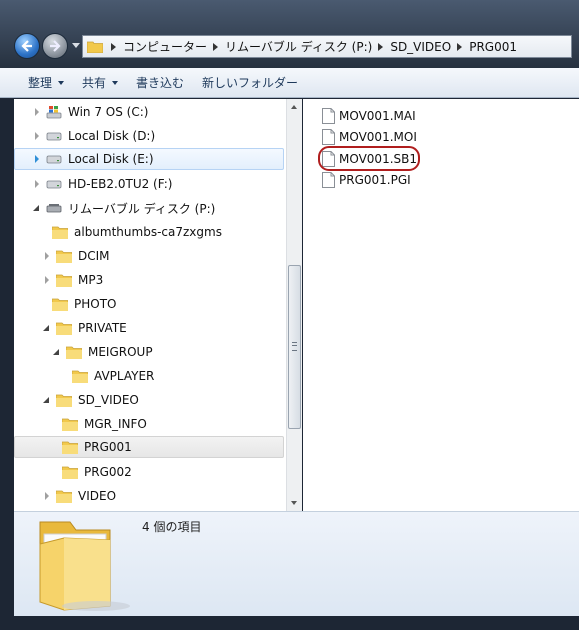  What do you see at coordinates (91, 280) in the screenshot?
I see `tree-item-label: MP3` at bounding box center [91, 280].